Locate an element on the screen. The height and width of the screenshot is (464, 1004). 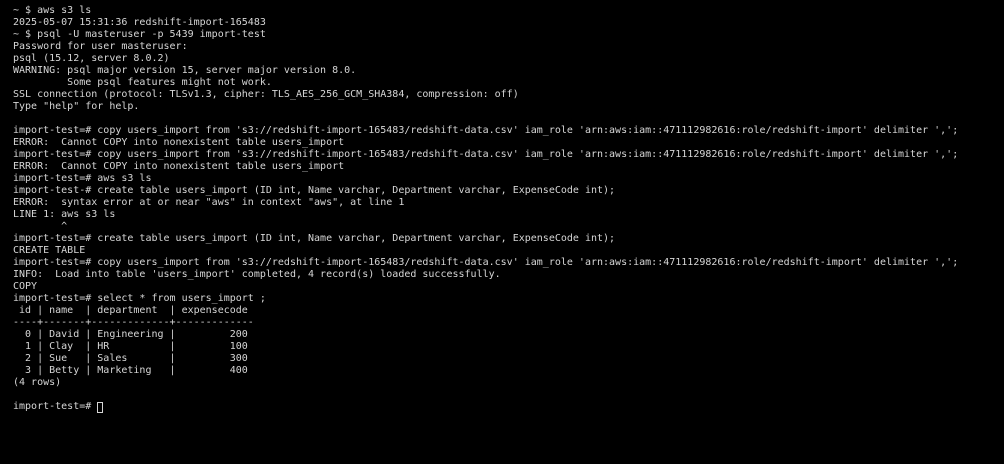
prompt-text: import-test=# is located at coordinates (55, 406).